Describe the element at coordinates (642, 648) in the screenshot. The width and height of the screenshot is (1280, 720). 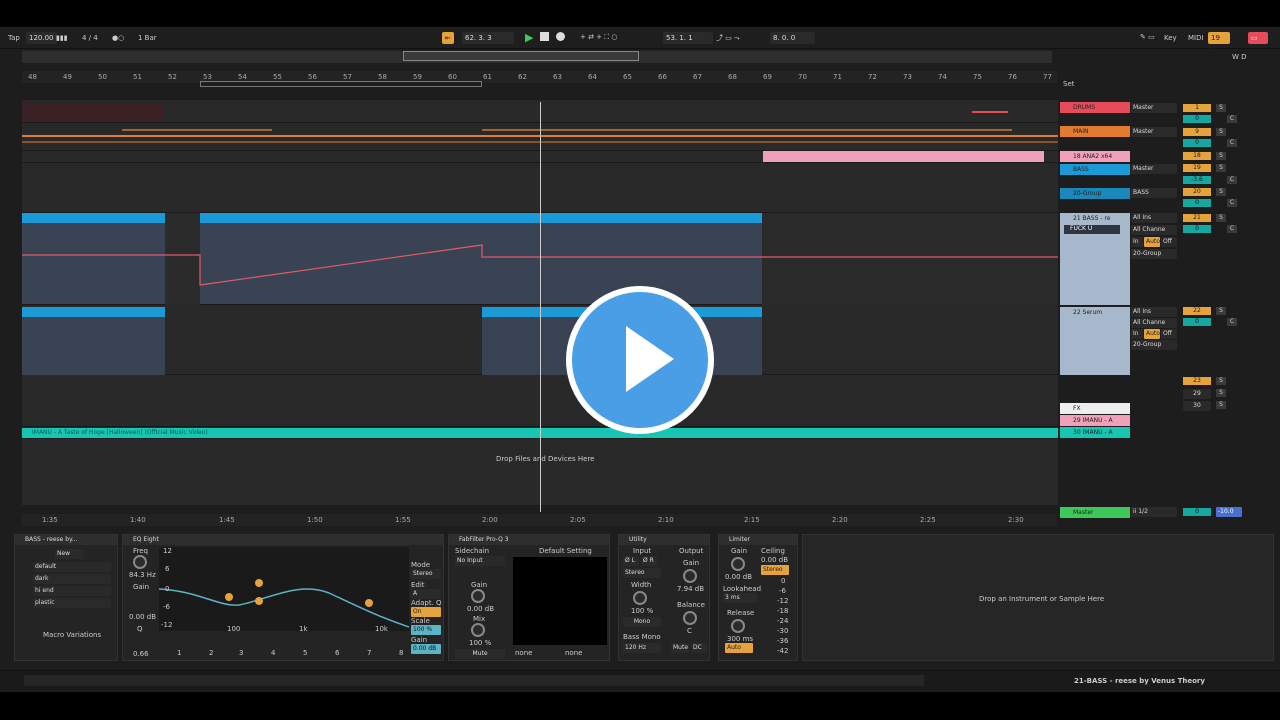
I see `bass-mono-freq: 120 Hz` at that location.